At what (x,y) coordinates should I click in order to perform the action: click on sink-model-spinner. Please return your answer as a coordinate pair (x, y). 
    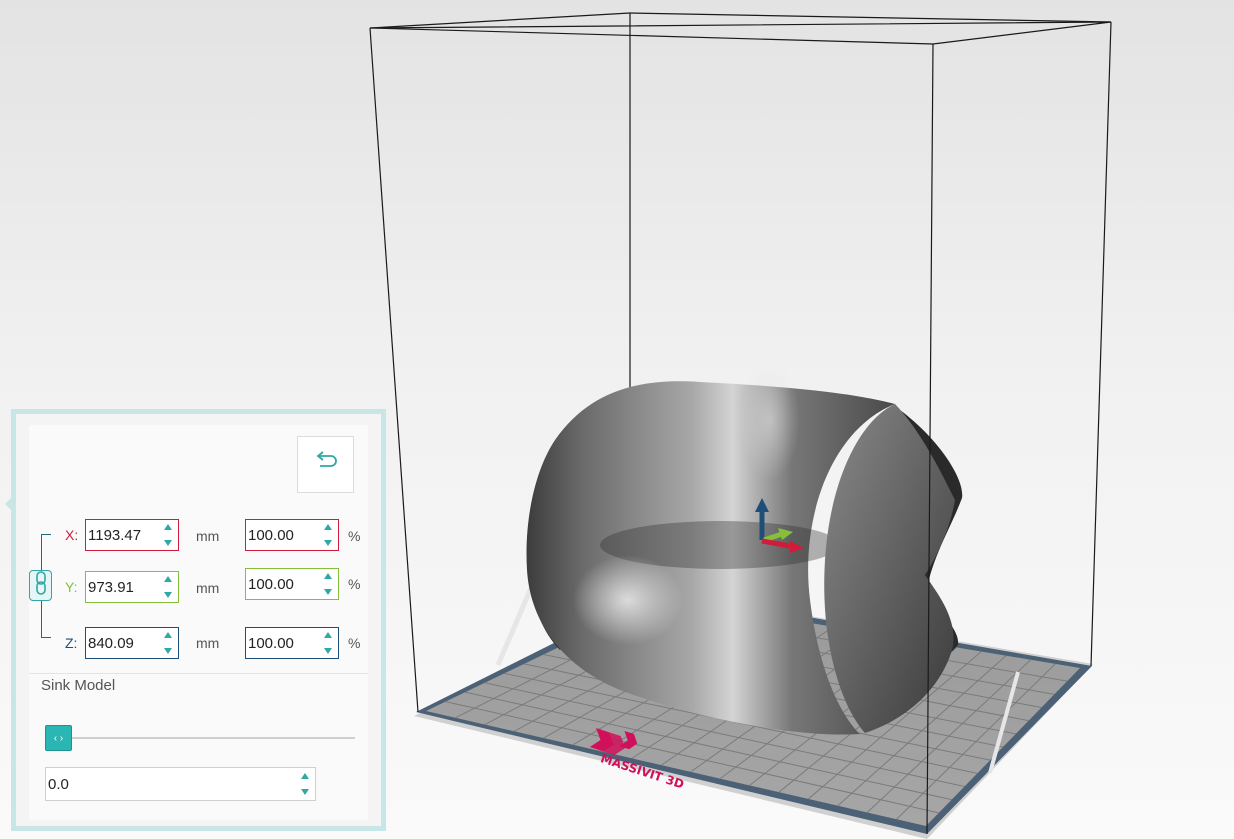
    Looking at the image, I should click on (305, 784).